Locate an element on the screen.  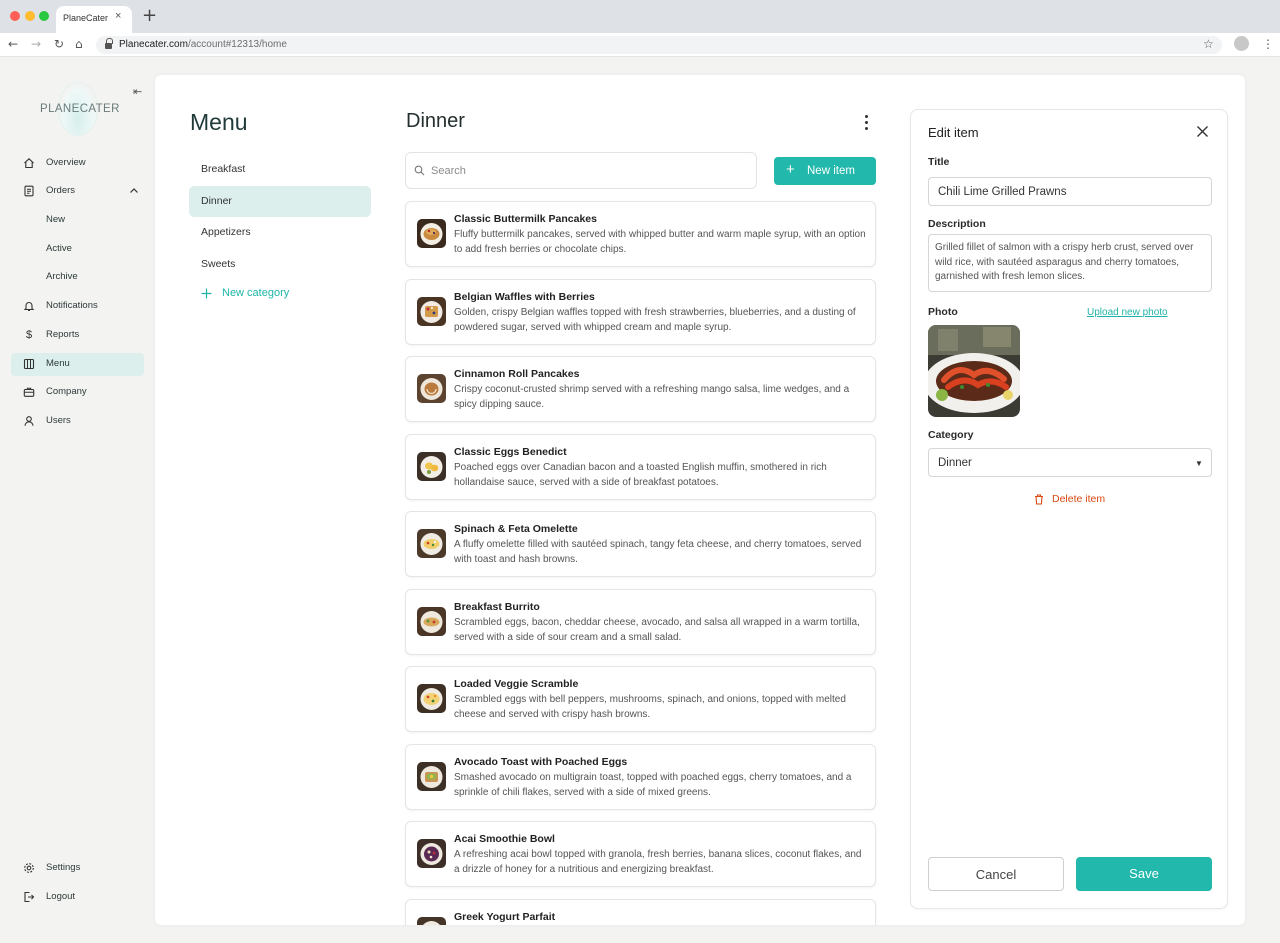
forward-icon: → is located at coordinates (36, 44).